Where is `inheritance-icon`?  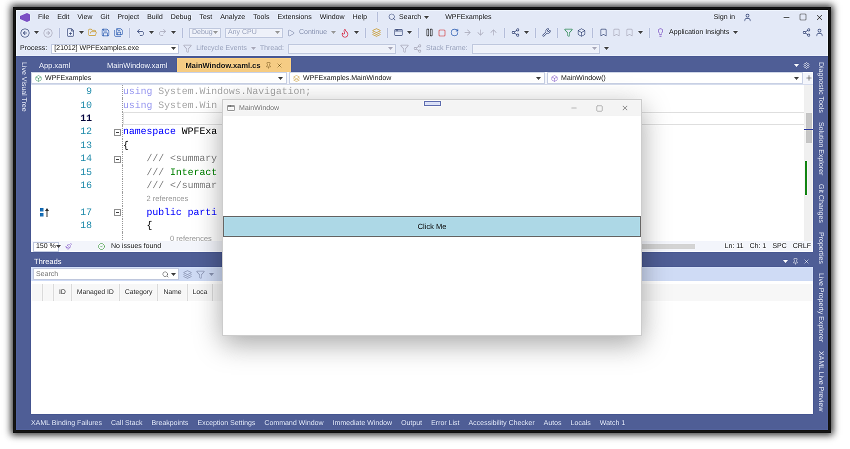
inheritance-icon is located at coordinates (45, 212).